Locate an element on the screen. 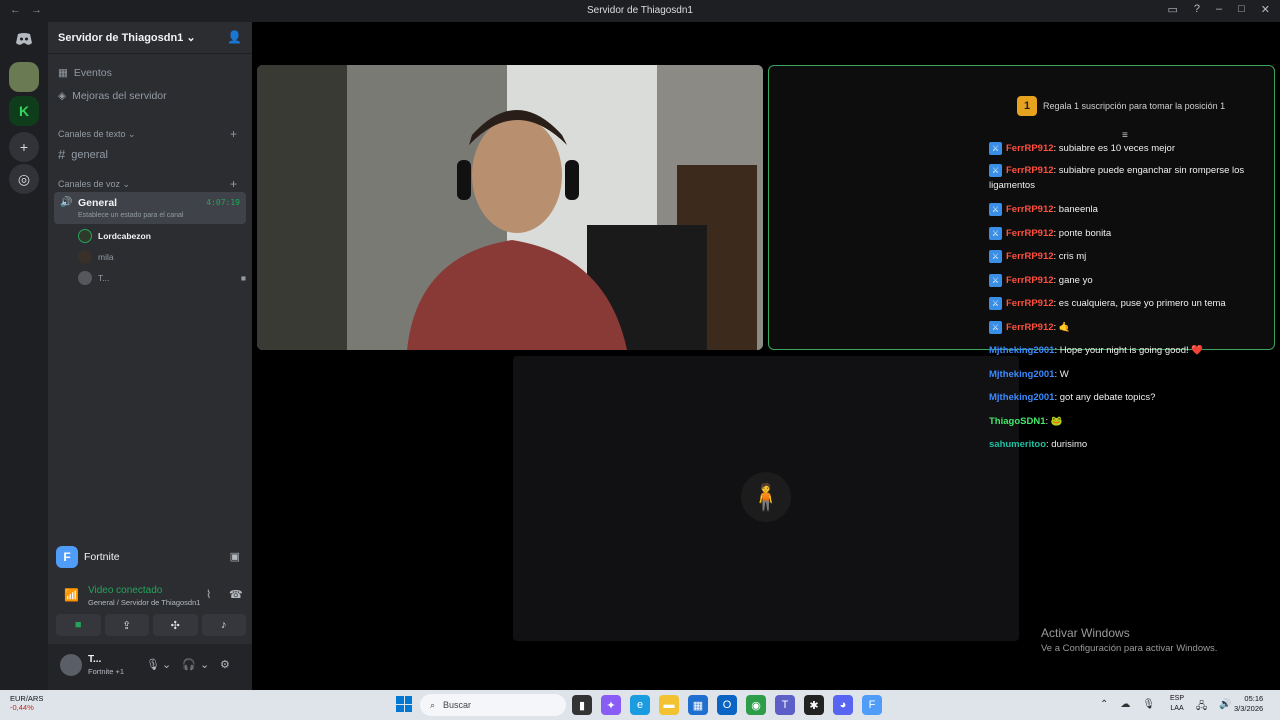 The image size is (1280, 720). user-panel: T... Fortnite +1 🎙 ⌄ 🎧 ⌄ ⚙ is located at coordinates (150, 667).